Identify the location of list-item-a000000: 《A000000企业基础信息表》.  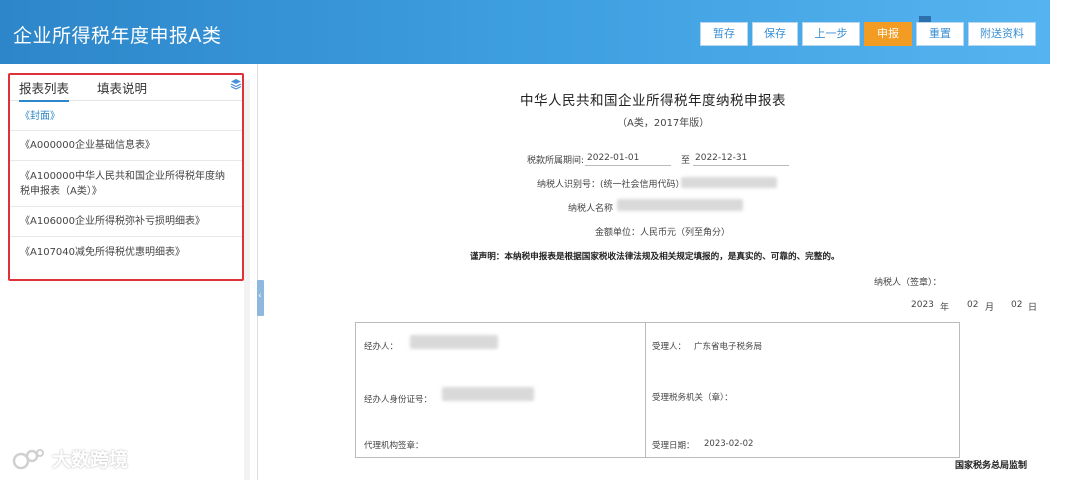
(126, 146).